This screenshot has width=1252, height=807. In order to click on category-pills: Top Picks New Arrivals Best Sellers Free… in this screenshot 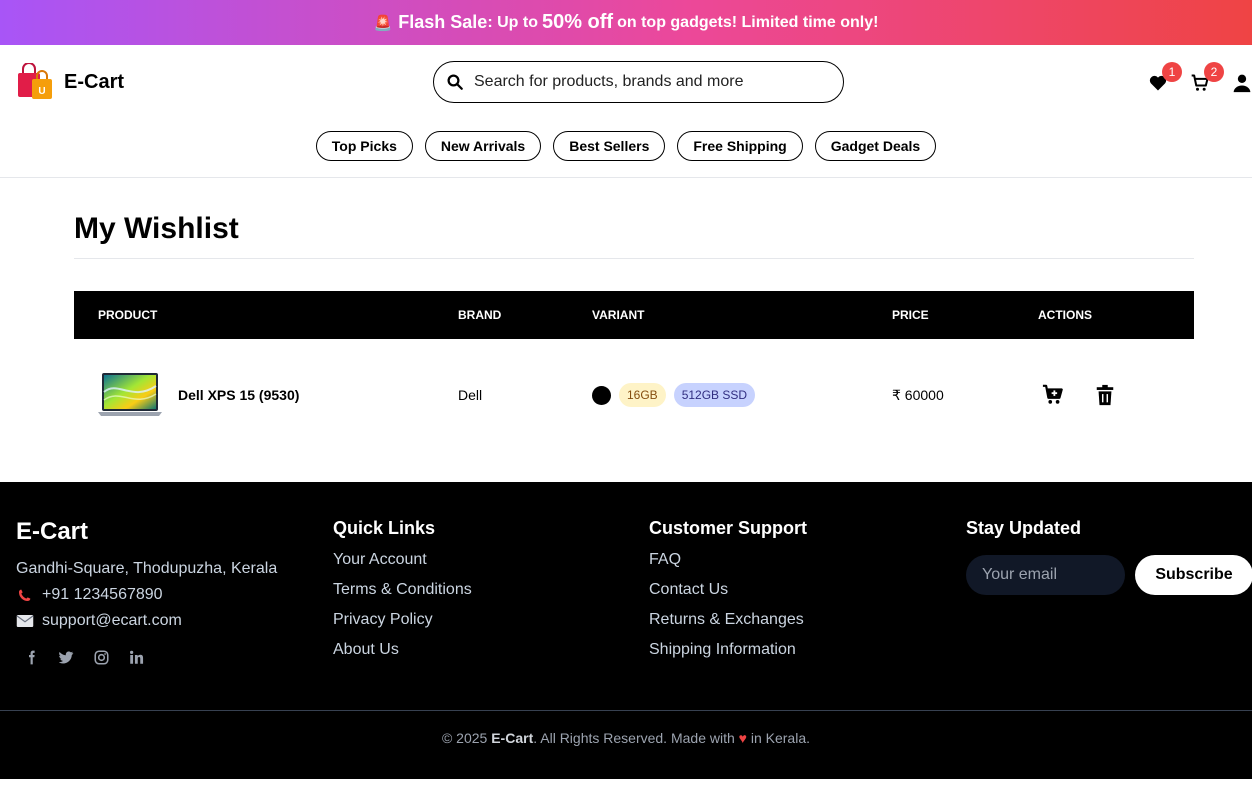, I will do `click(626, 149)`.